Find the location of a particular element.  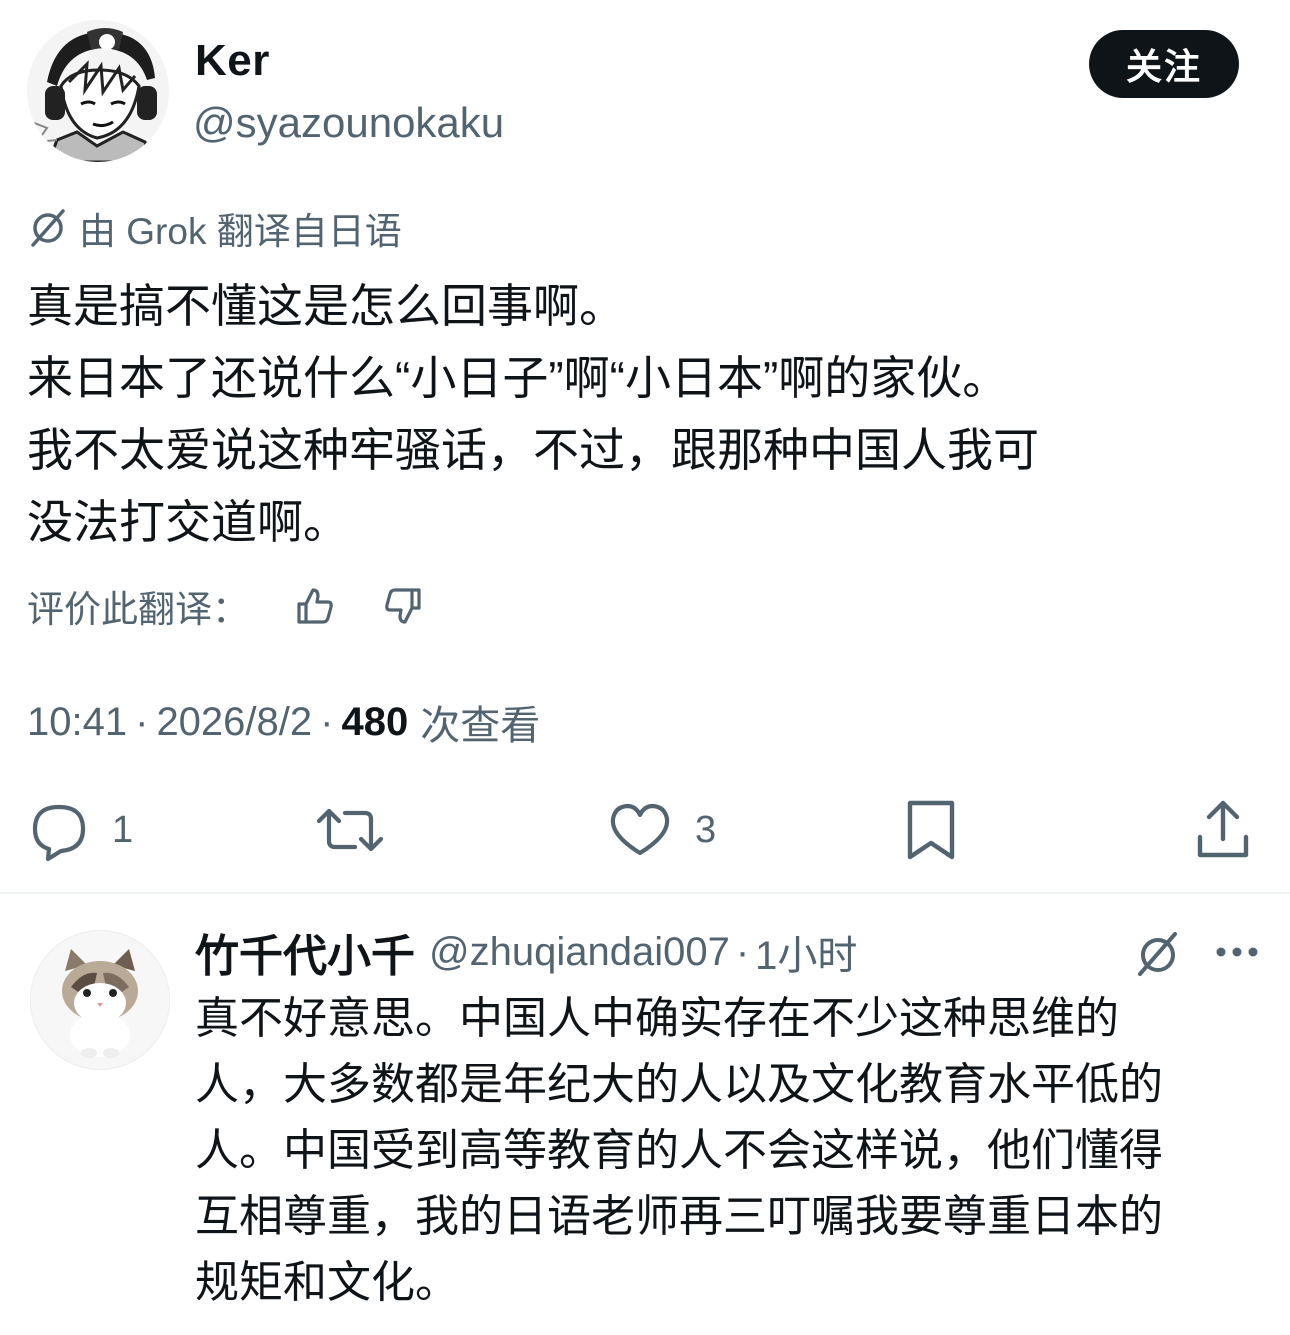

rate-translation-label: 评价此翻译： is located at coordinates (138, 609).